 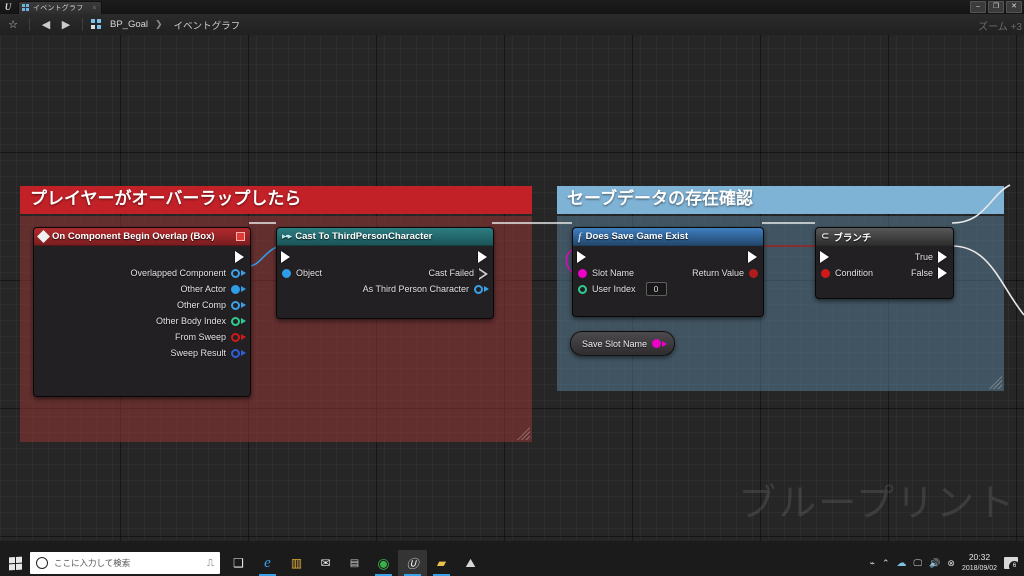 What do you see at coordinates (918, 563) in the screenshot?
I see `network-icon: 🖵` at bounding box center [918, 563].